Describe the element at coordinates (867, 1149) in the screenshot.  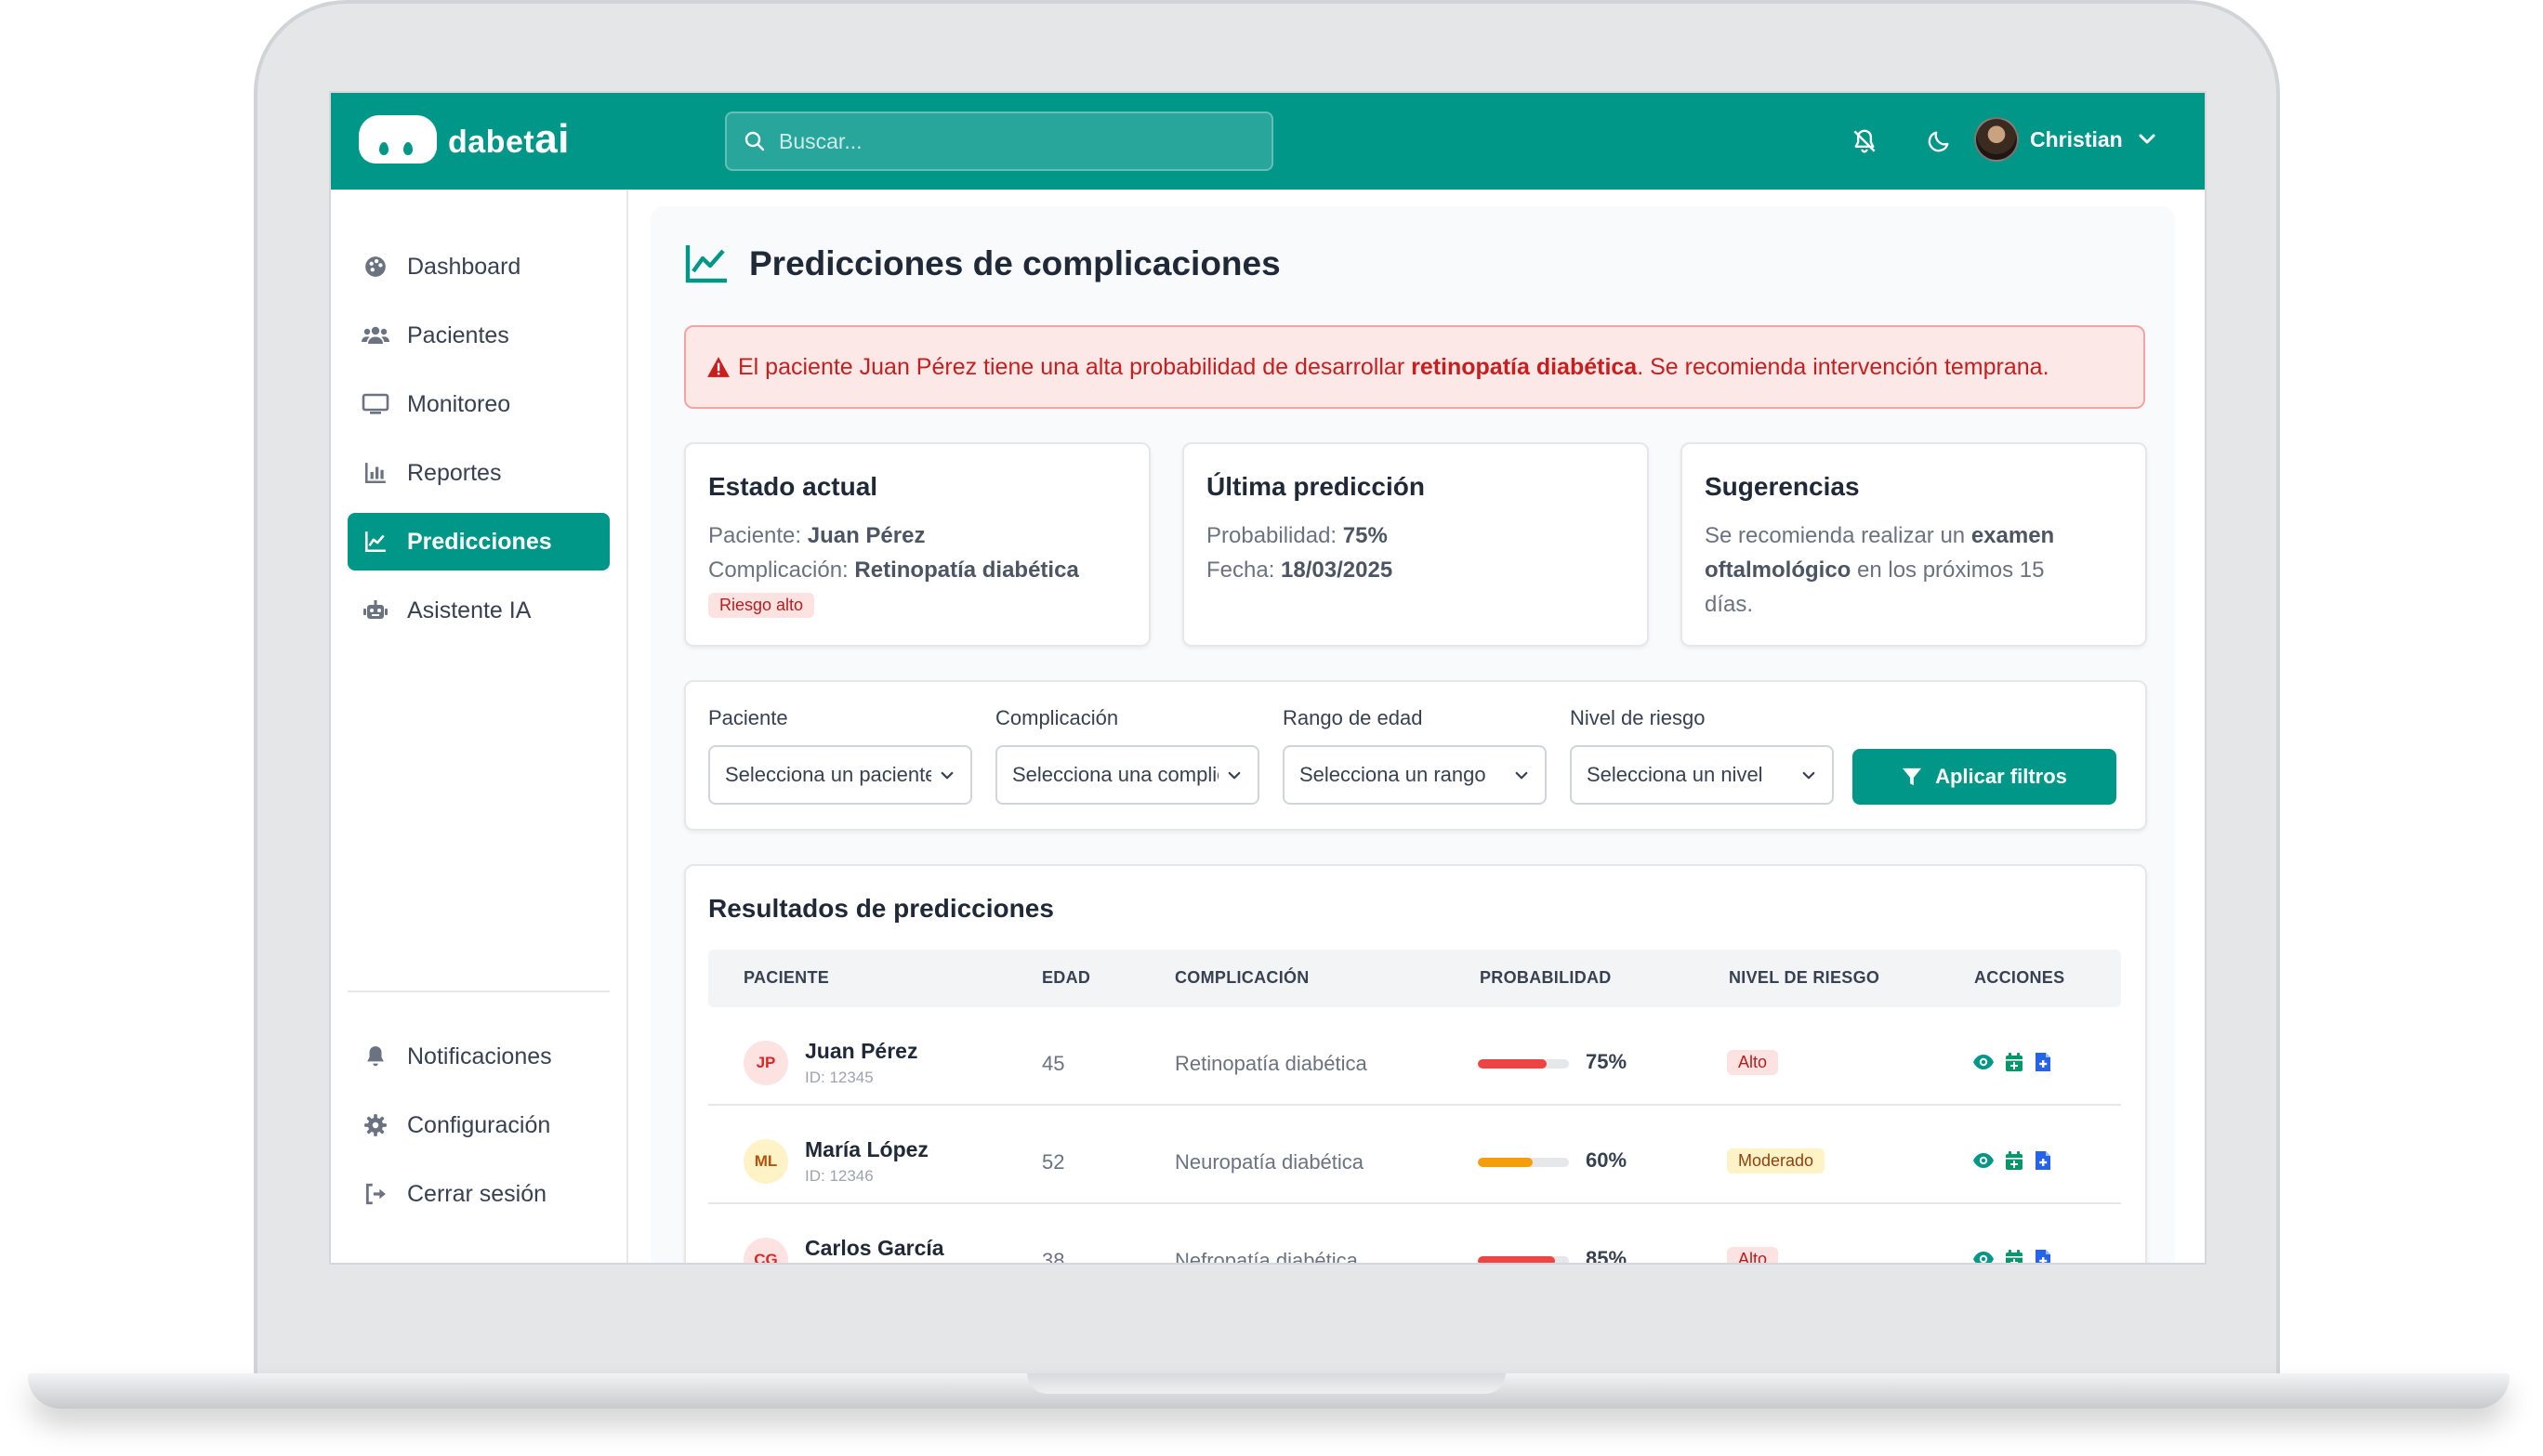
I see `patient-name: María López` at that location.